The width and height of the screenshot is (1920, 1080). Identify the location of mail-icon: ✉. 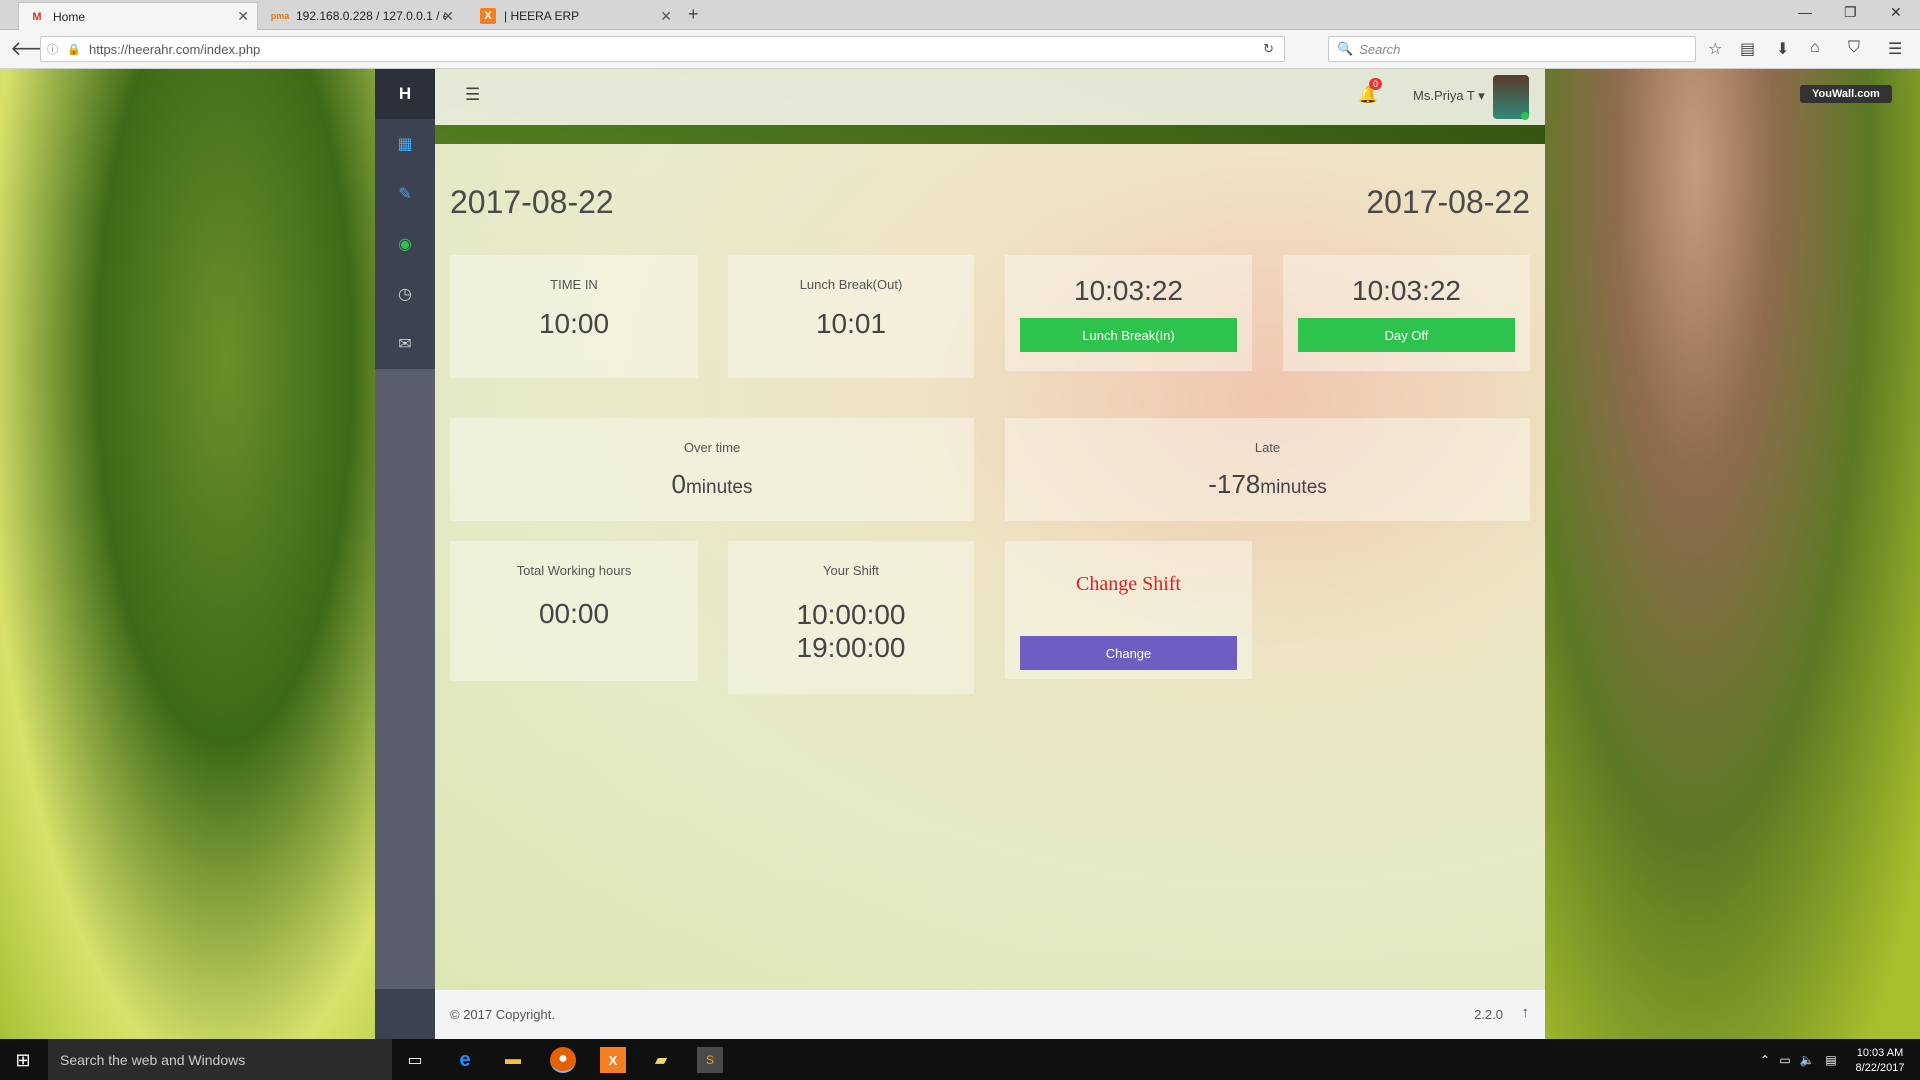
(405, 344).